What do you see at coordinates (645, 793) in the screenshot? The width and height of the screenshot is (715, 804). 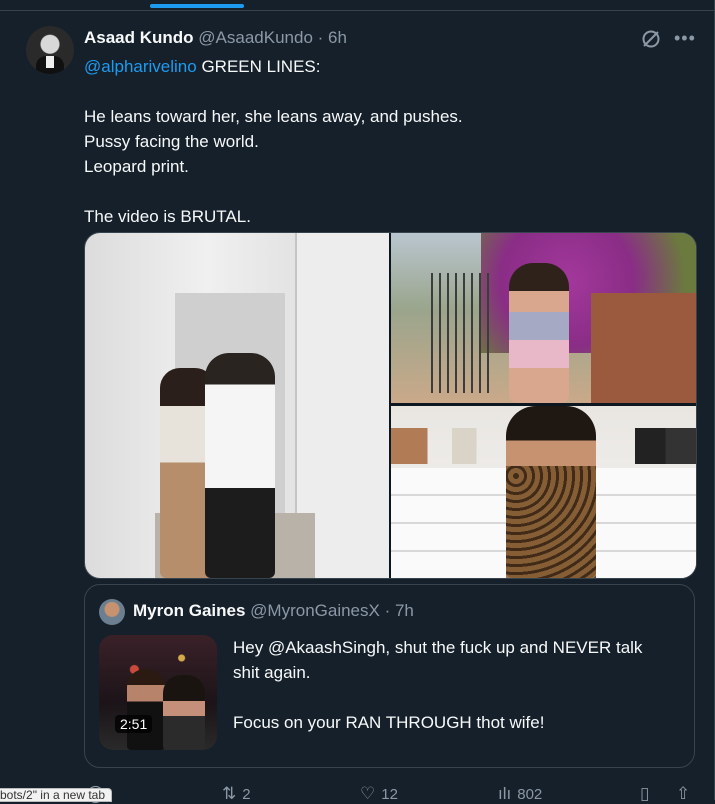 I see `bookmark-icon: ▯` at bounding box center [645, 793].